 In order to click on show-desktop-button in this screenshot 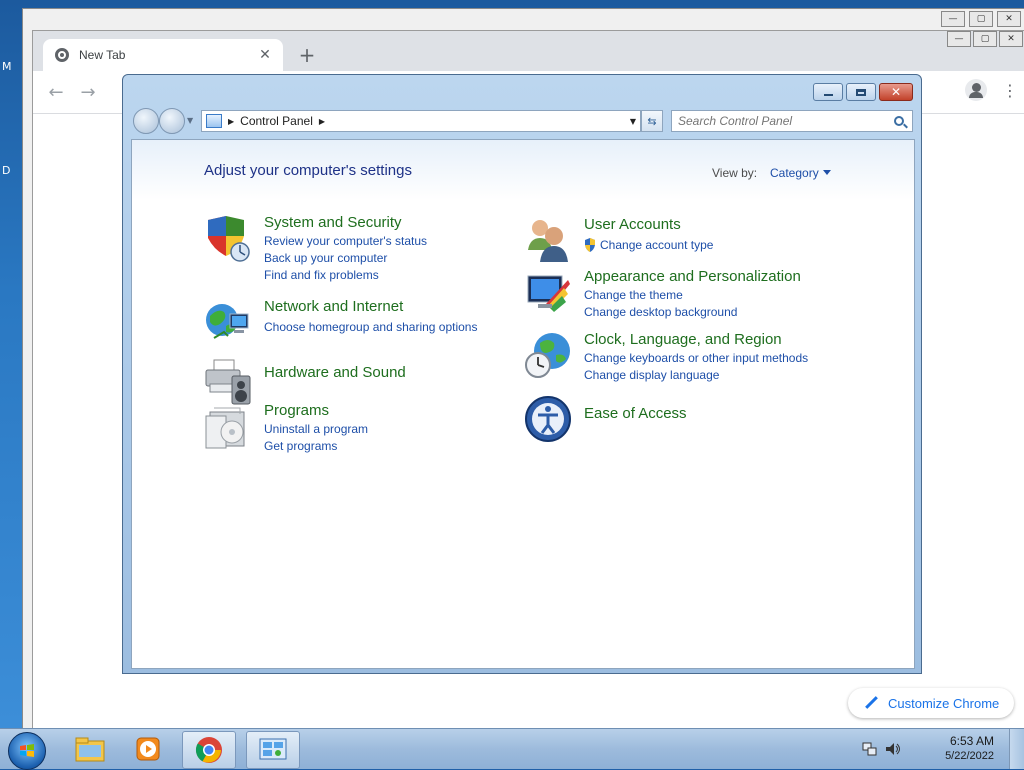, I will do `click(1016, 749)`.